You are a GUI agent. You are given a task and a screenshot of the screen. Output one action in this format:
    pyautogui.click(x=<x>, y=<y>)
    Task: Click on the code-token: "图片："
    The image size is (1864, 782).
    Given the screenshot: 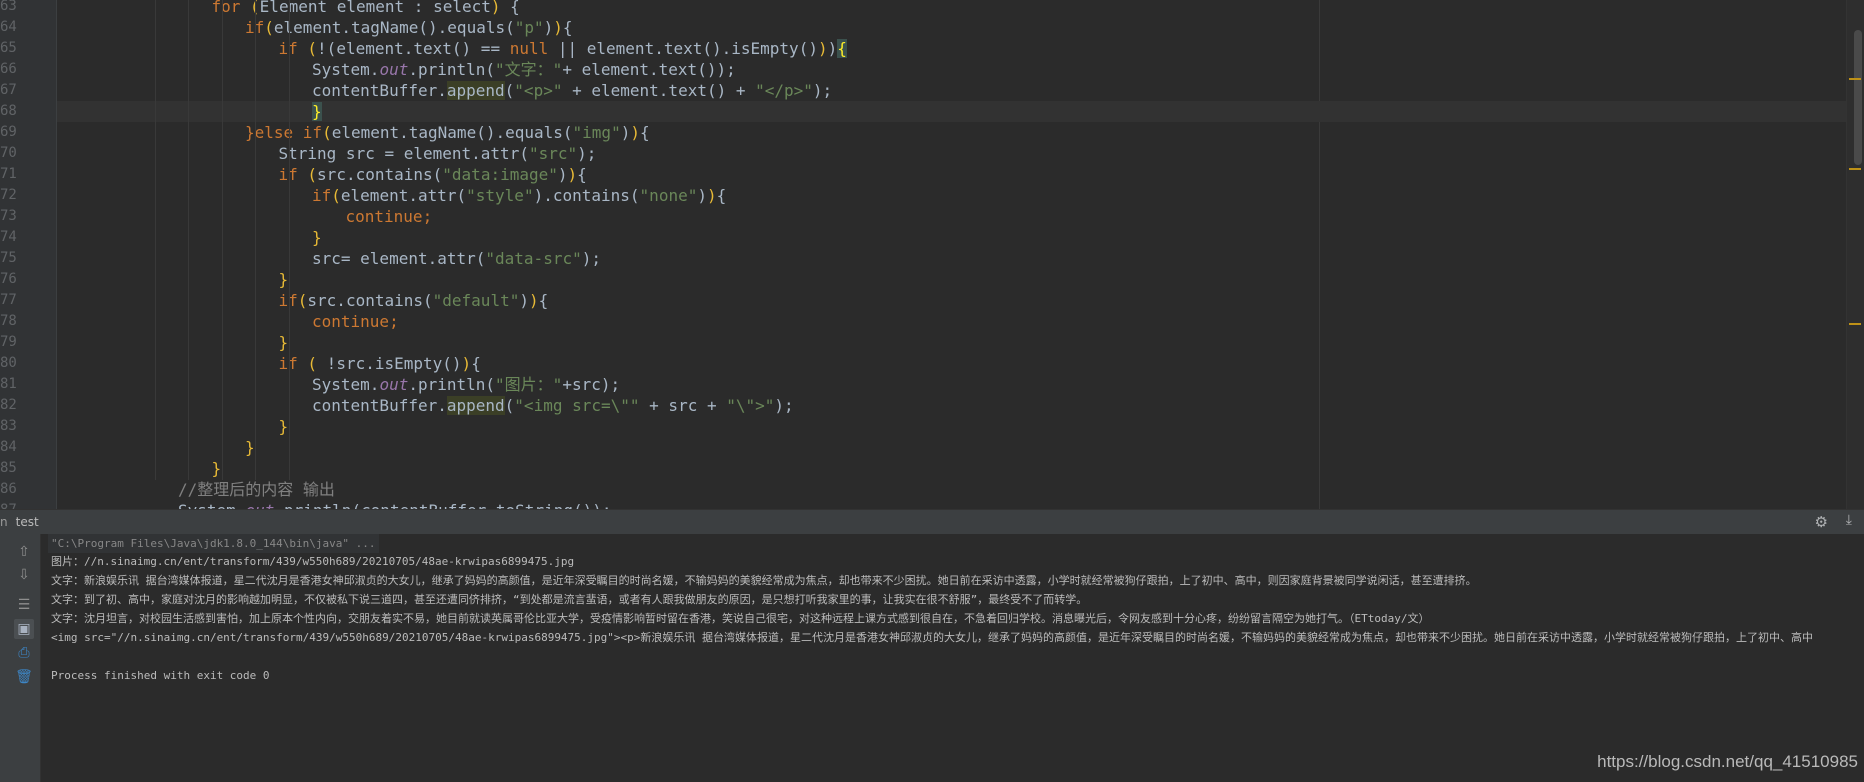 What is the action you would take?
    pyautogui.click(x=529, y=384)
    